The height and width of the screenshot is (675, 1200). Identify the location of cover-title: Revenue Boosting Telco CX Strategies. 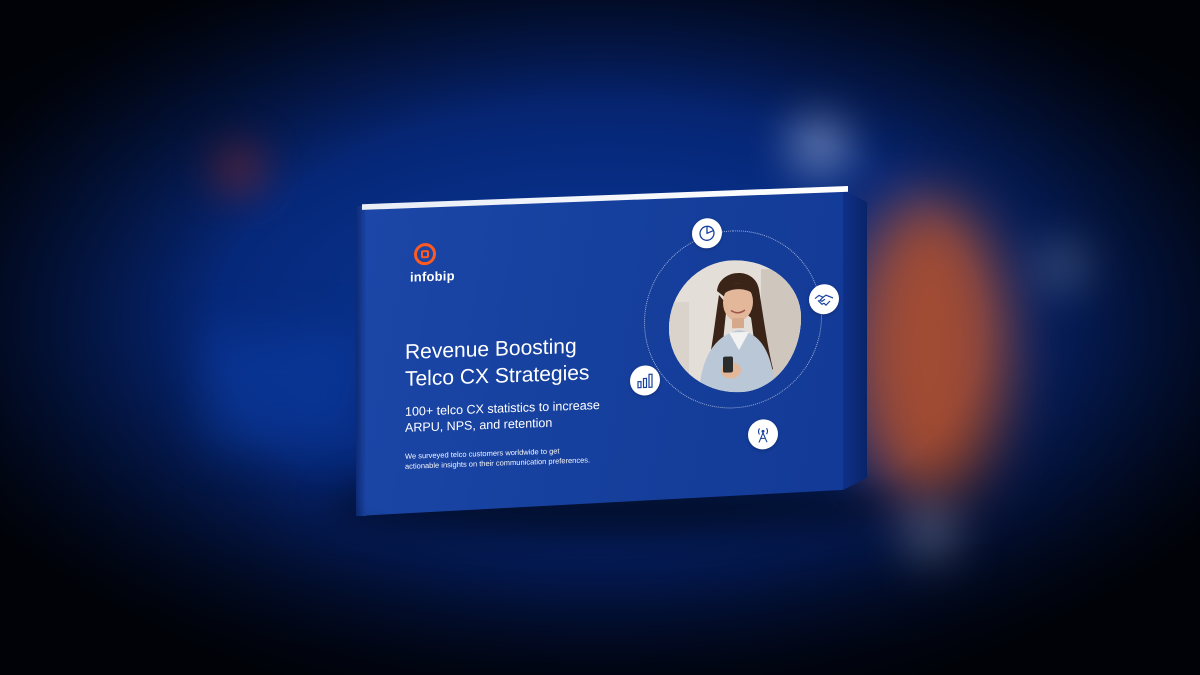
(520, 362).